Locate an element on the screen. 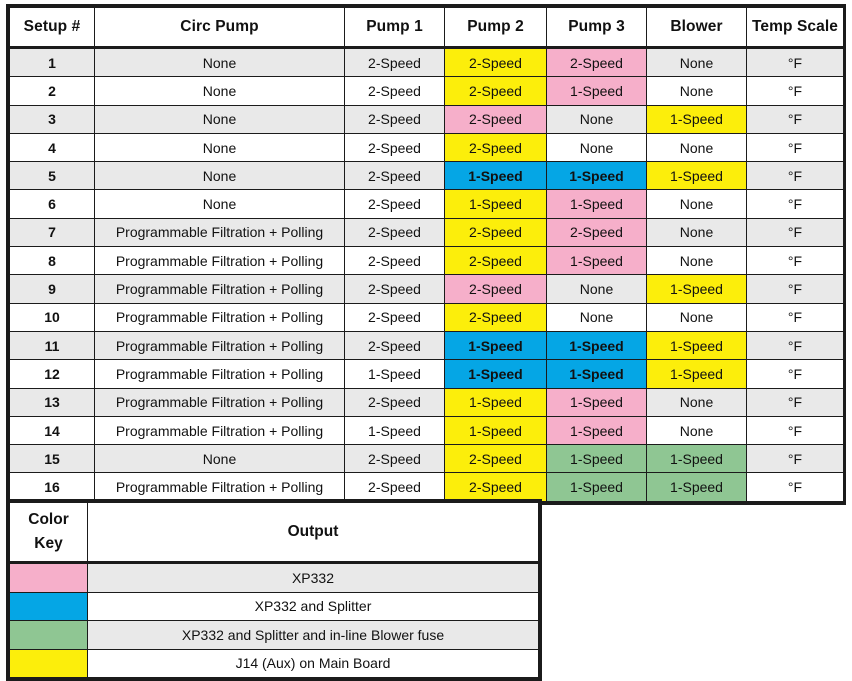  color-key-row: J14 (Aux) on Main Board is located at coordinates (274, 663).